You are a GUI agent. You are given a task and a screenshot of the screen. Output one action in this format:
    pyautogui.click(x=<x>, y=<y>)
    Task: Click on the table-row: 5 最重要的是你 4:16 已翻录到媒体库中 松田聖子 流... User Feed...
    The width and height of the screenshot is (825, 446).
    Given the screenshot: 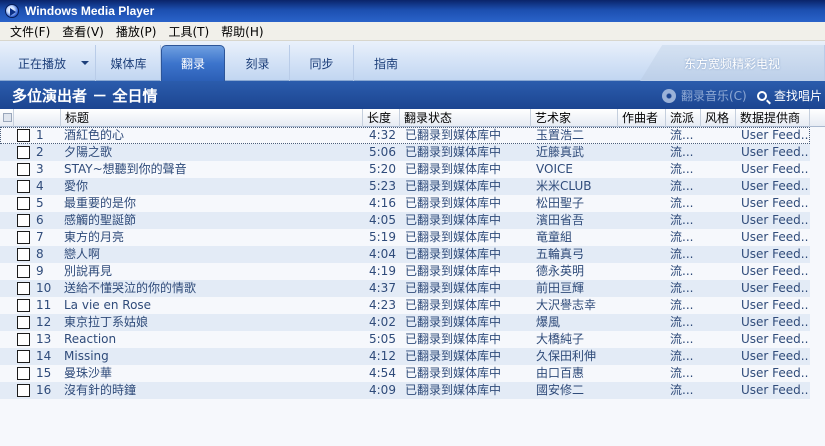 What is the action you would take?
    pyautogui.click(x=405, y=203)
    